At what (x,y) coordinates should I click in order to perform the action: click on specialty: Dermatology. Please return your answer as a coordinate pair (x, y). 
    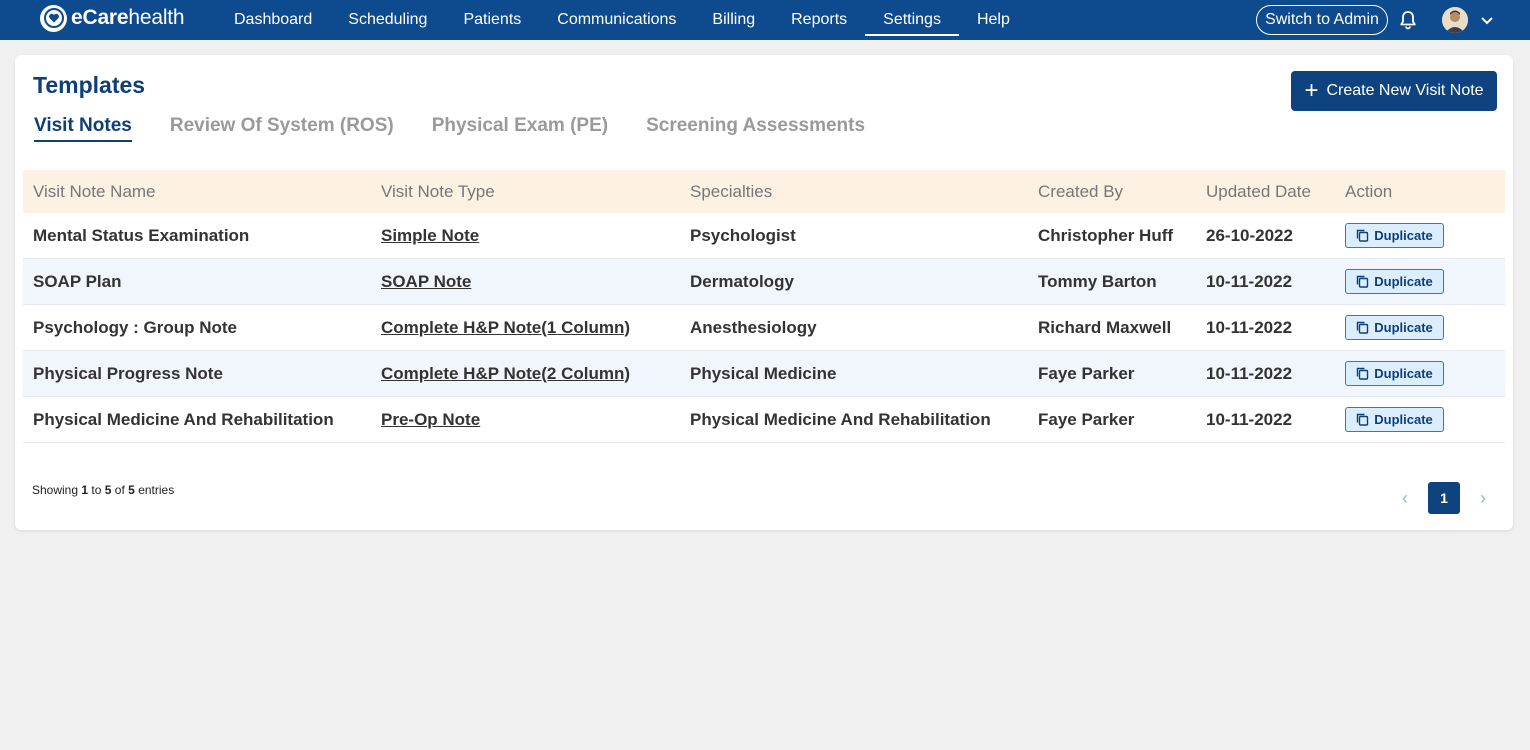
    Looking at the image, I should click on (742, 281).